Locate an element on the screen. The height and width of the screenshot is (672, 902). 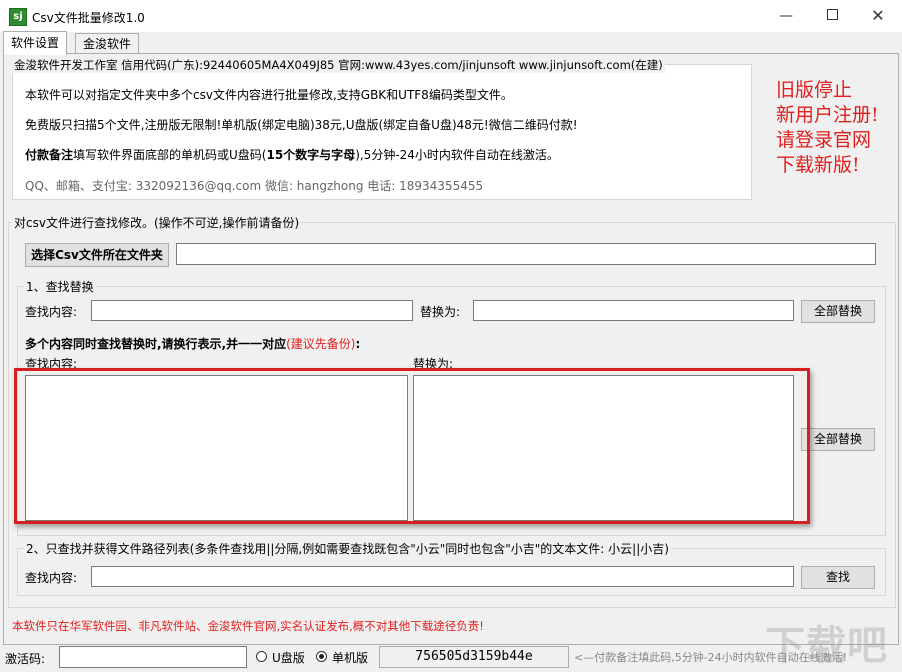
multi-hint-text: 多个内容同时查找替换时,请换行表示,并一一对应 is located at coordinates (156, 344).